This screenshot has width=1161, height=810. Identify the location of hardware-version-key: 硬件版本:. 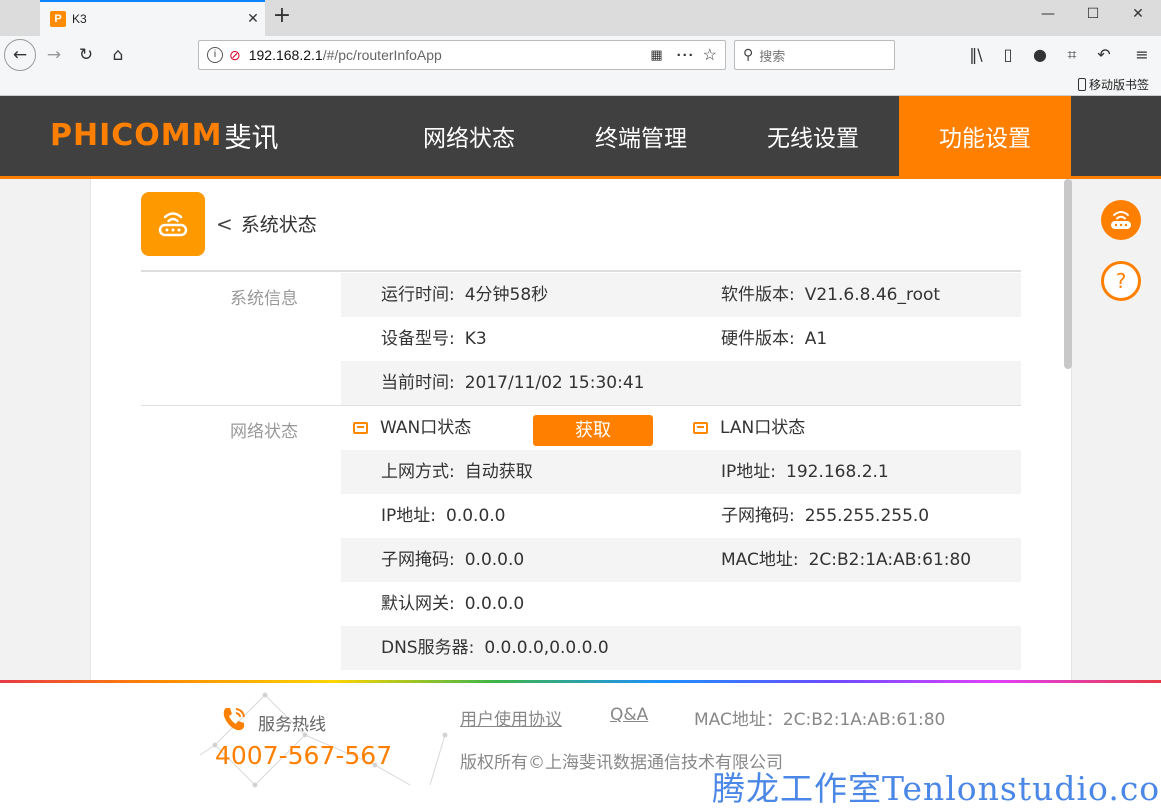
(758, 339).